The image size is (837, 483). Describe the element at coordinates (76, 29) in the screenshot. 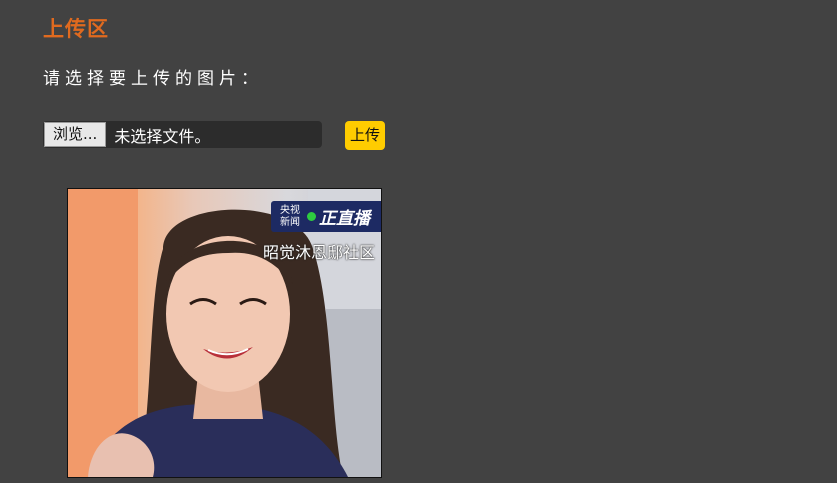

I see `upload-section-title: 上传区` at that location.